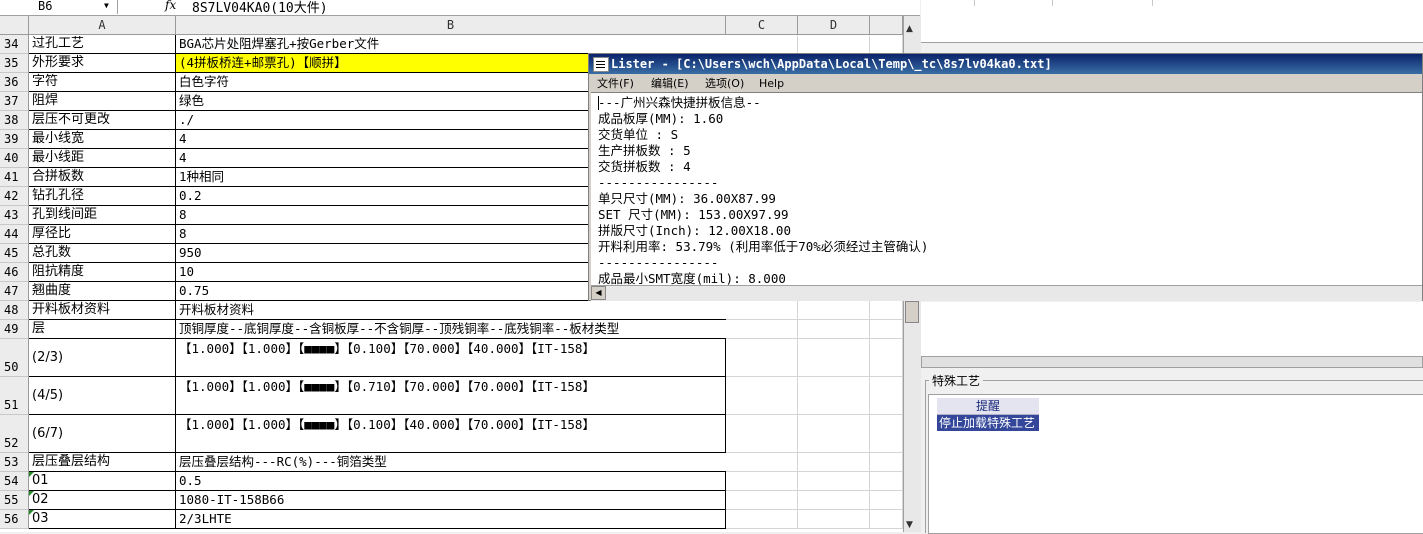 The image size is (1423, 534). I want to click on row-header: 51, so click(14, 396).